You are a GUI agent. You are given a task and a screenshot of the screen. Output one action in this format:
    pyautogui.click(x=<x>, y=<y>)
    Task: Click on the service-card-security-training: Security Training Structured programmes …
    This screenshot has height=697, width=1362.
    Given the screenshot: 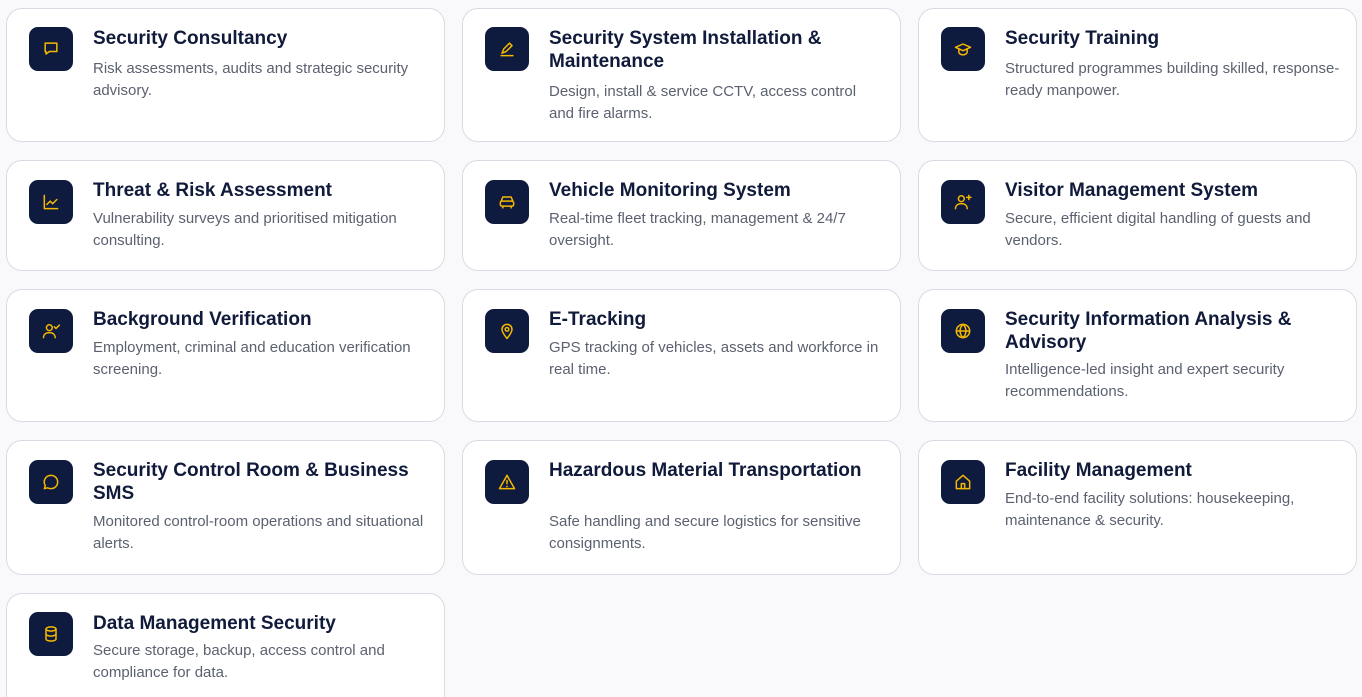 What is the action you would take?
    pyautogui.click(x=1137, y=75)
    